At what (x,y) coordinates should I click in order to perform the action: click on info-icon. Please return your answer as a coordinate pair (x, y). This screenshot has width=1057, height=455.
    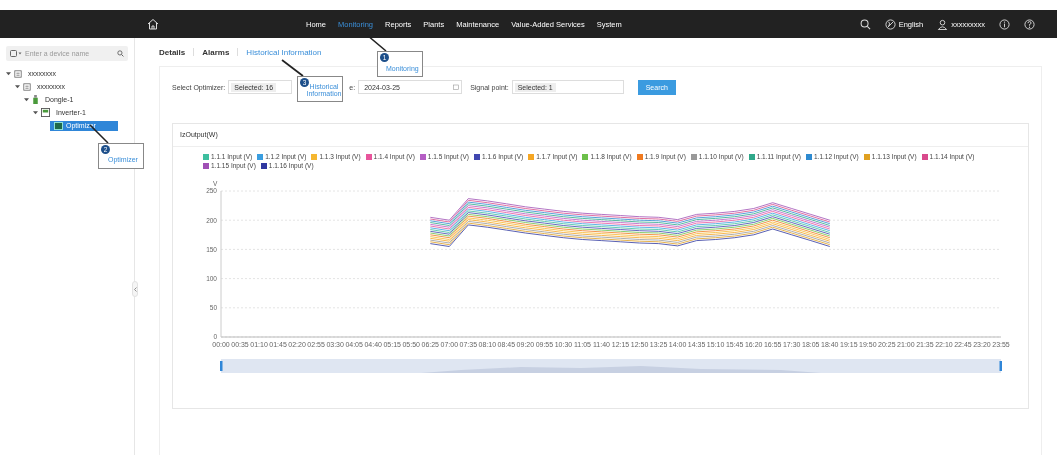
    Looking at the image, I should click on (1004, 24).